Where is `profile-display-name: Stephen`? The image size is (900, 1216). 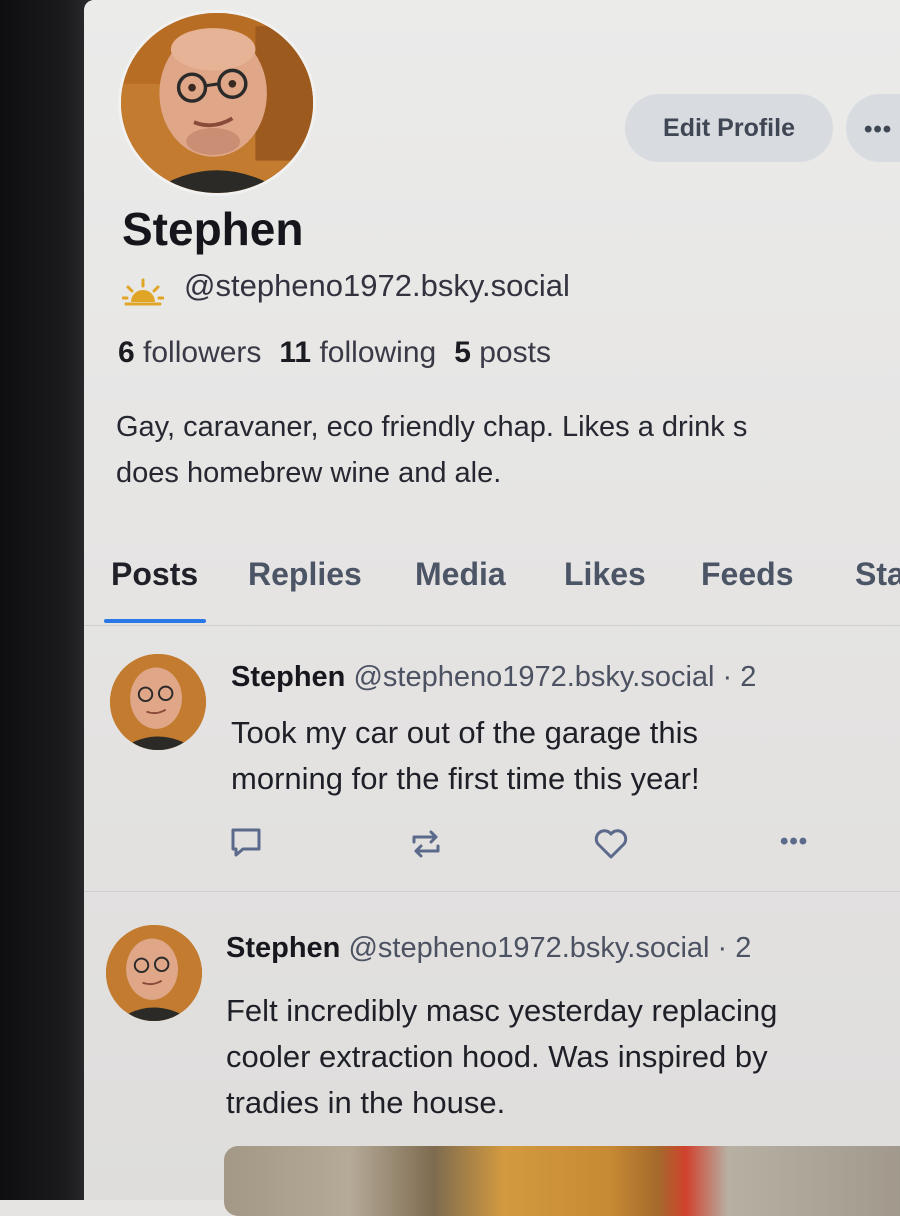 profile-display-name: Stephen is located at coordinates (213, 229).